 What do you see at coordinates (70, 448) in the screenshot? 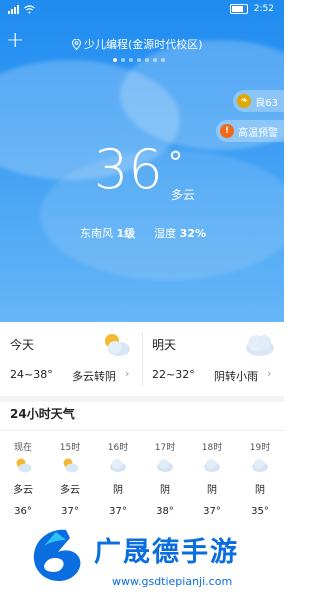
I see `hour-time: 15时` at bounding box center [70, 448].